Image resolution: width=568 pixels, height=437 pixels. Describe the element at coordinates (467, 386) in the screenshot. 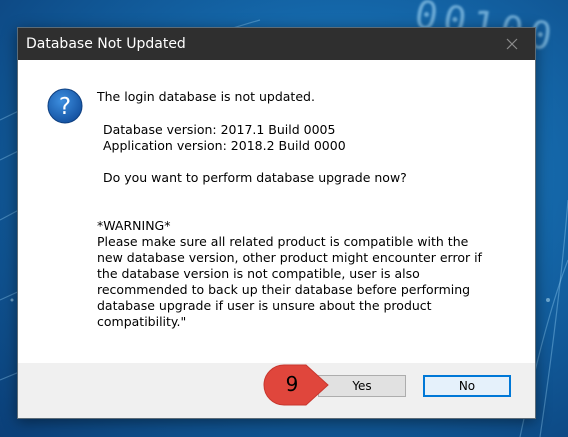

I see `no-button: No` at that location.